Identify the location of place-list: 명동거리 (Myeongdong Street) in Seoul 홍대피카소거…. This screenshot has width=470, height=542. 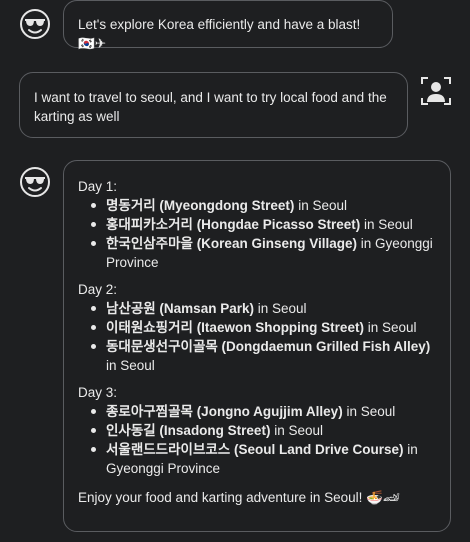
(257, 234).